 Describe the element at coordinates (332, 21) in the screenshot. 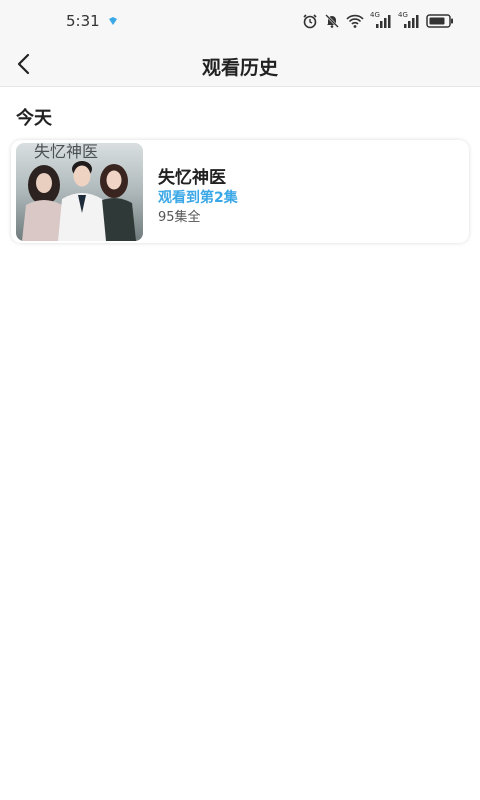

I see `mute-bell-icon` at that location.